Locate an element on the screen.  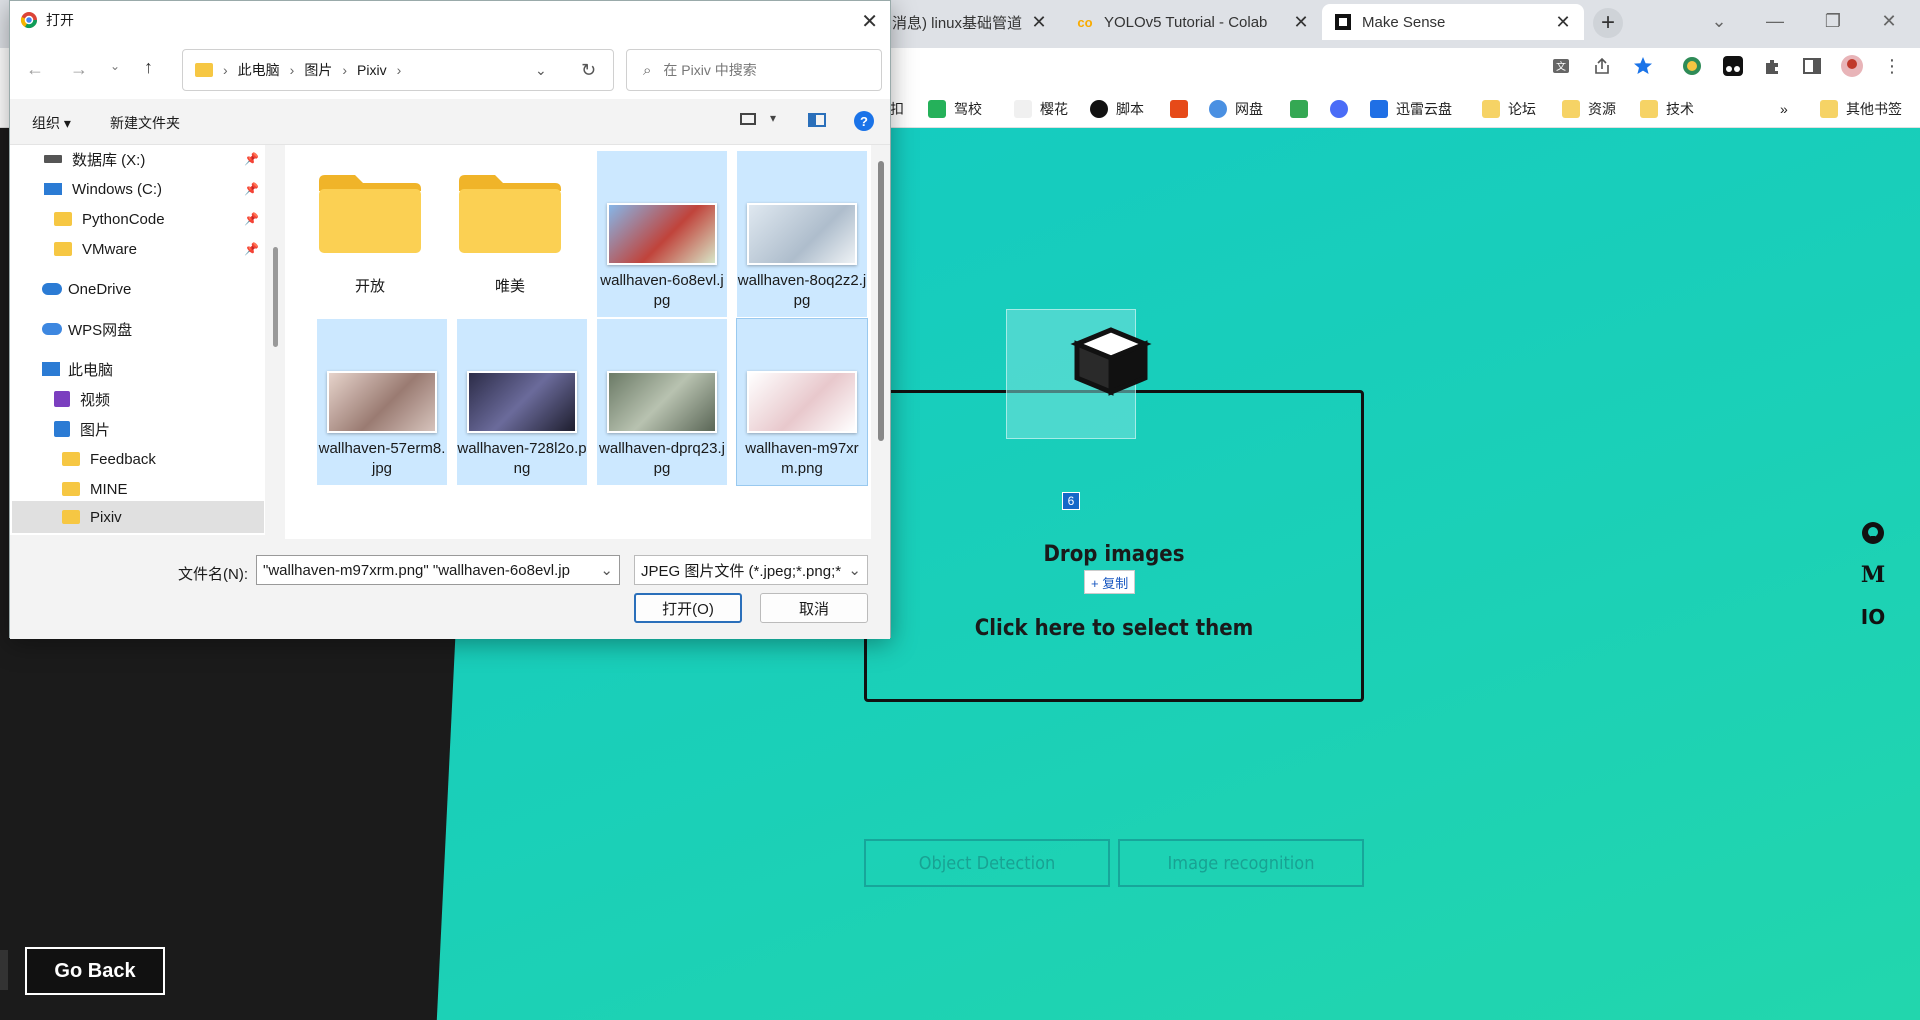
bookmark-item: 驾校 is located at coordinates (955, 109).